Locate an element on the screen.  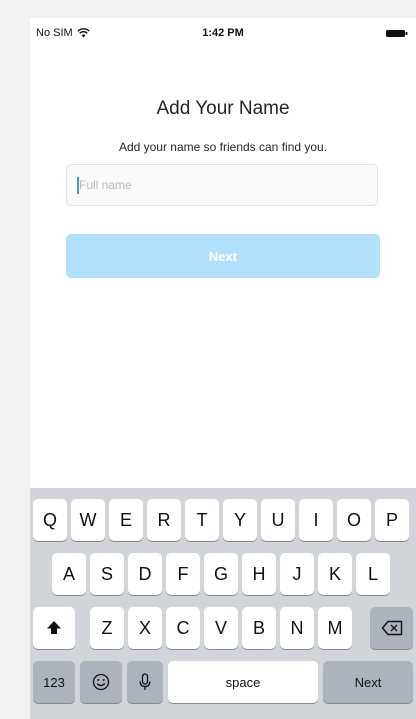
key-q: Q is located at coordinates (50, 520).